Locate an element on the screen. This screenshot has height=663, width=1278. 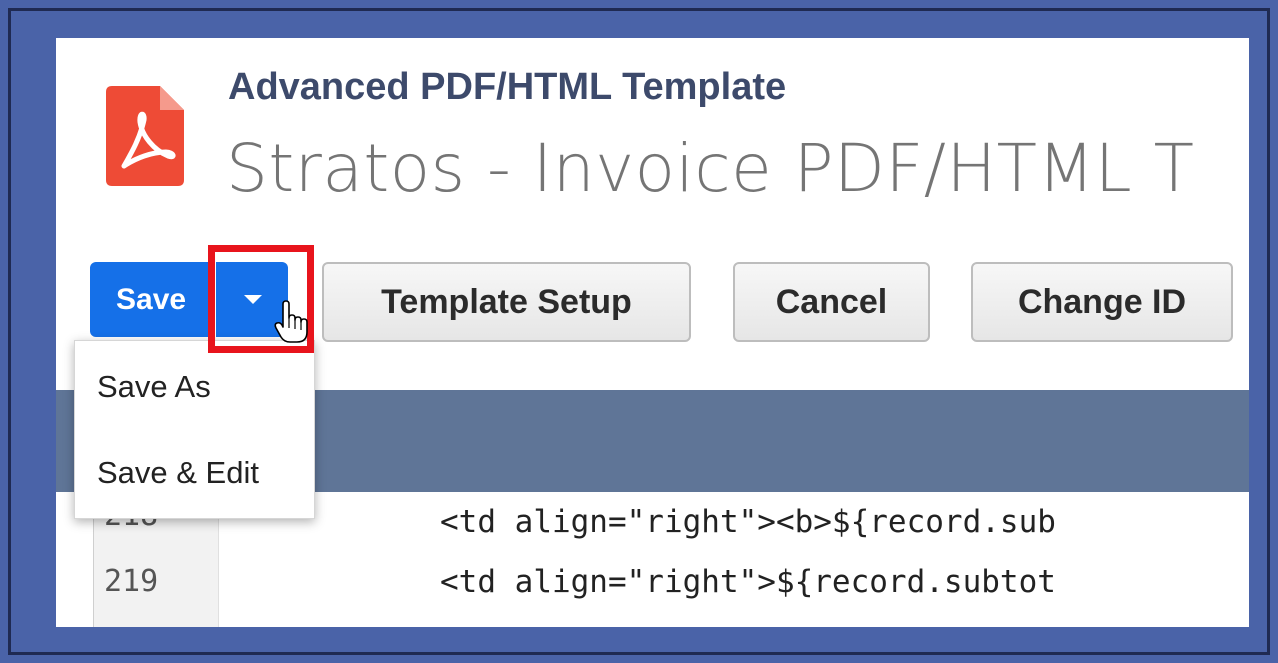
page-title: Stratos - Invoice PDF/HTML T is located at coordinates (710, 168).